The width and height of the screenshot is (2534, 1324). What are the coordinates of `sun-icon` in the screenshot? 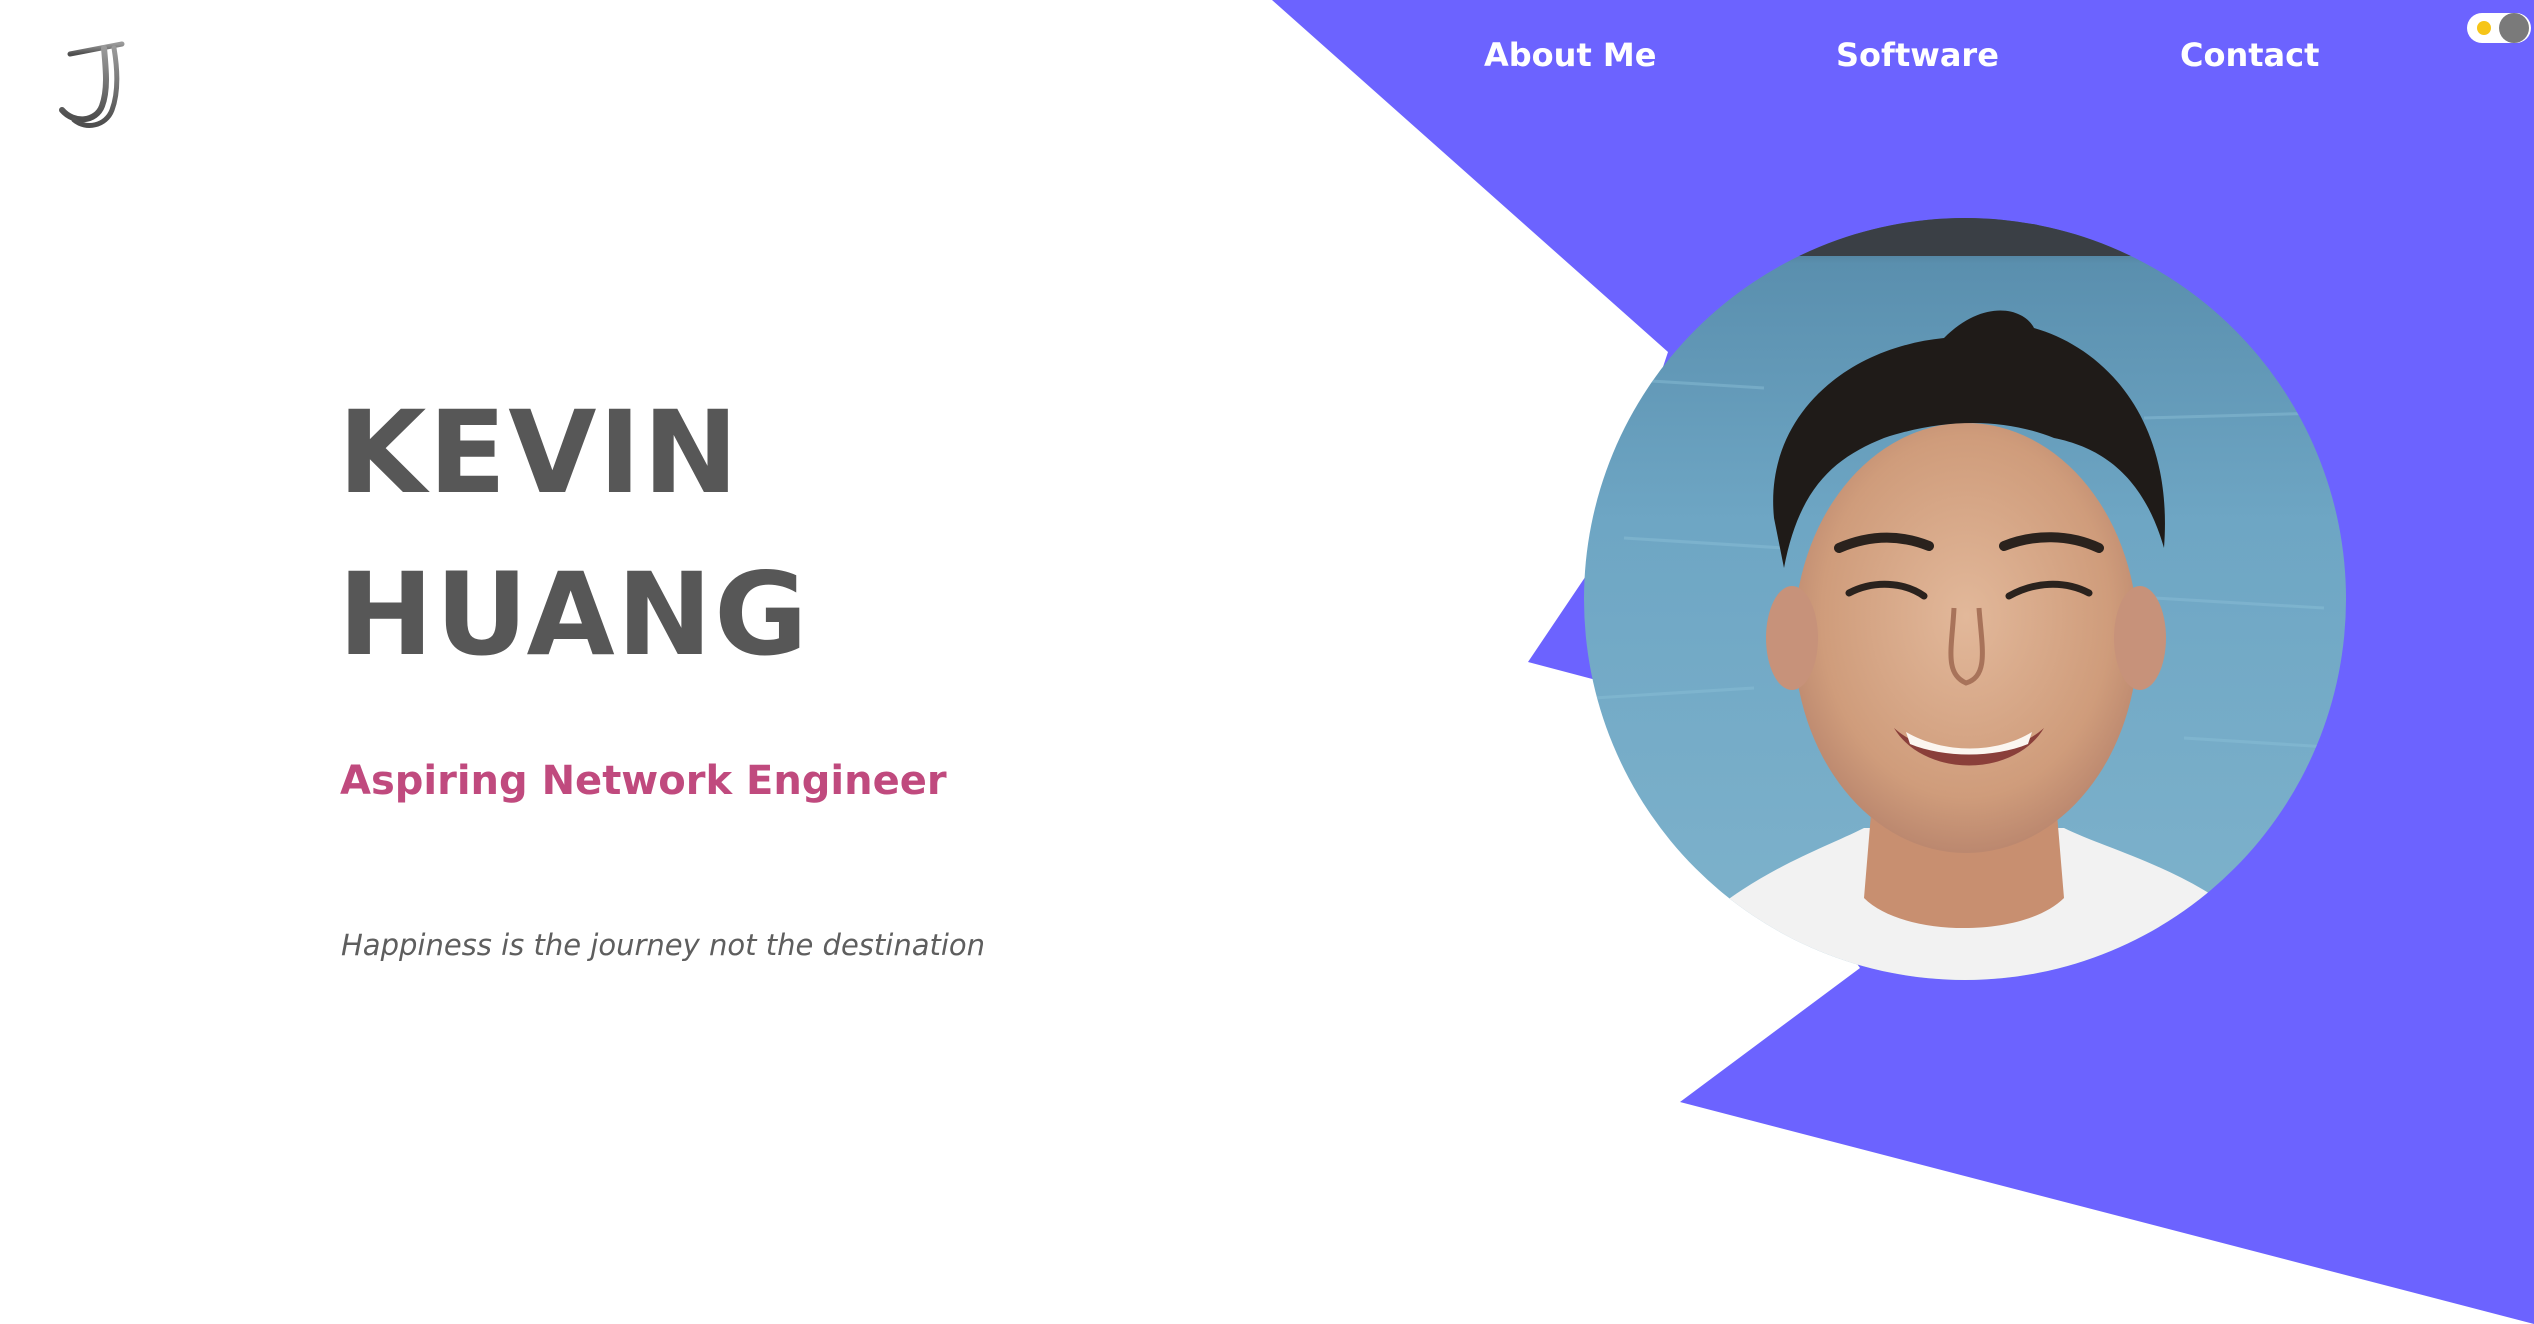 It's located at (2484, 28).